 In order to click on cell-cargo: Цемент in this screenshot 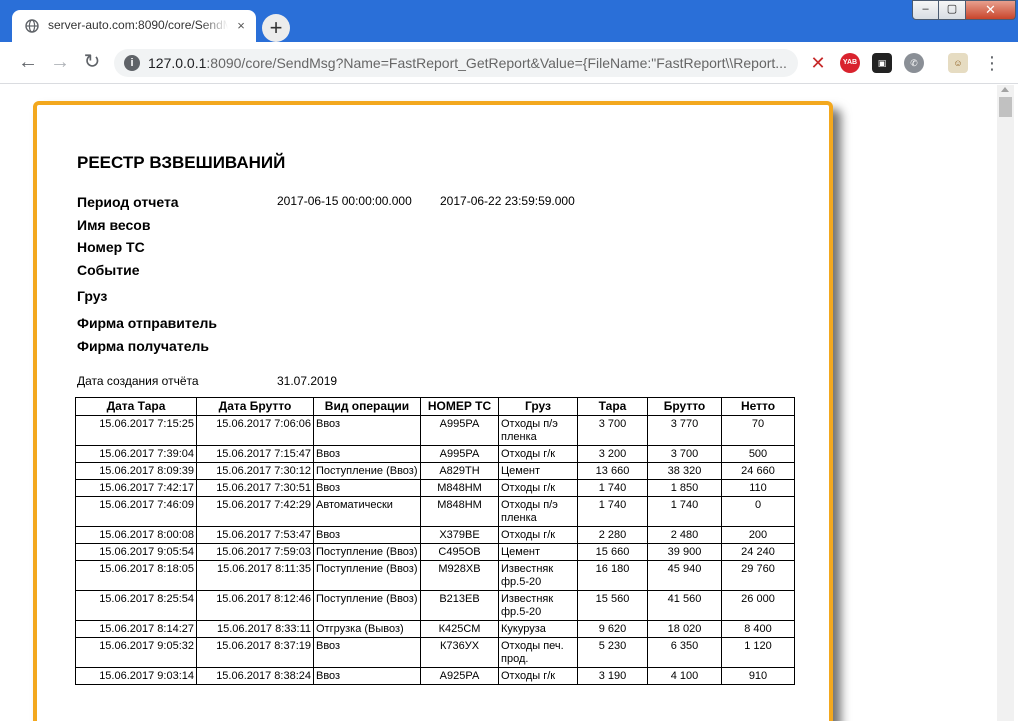, I will do `click(538, 552)`.